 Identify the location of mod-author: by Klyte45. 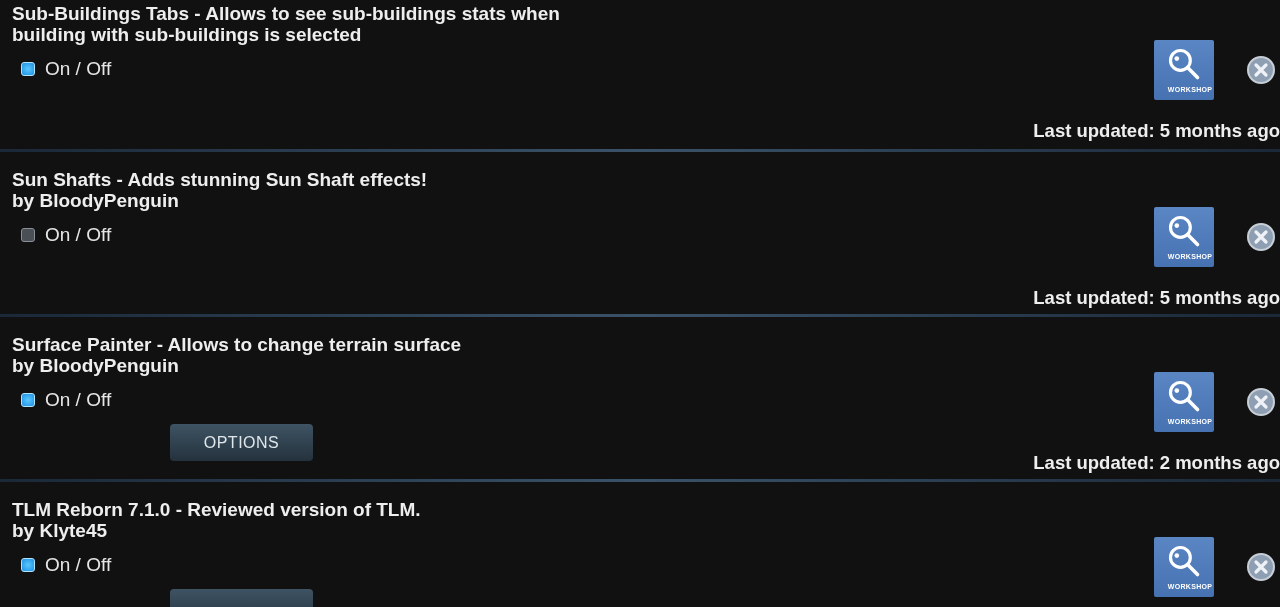
(60, 530).